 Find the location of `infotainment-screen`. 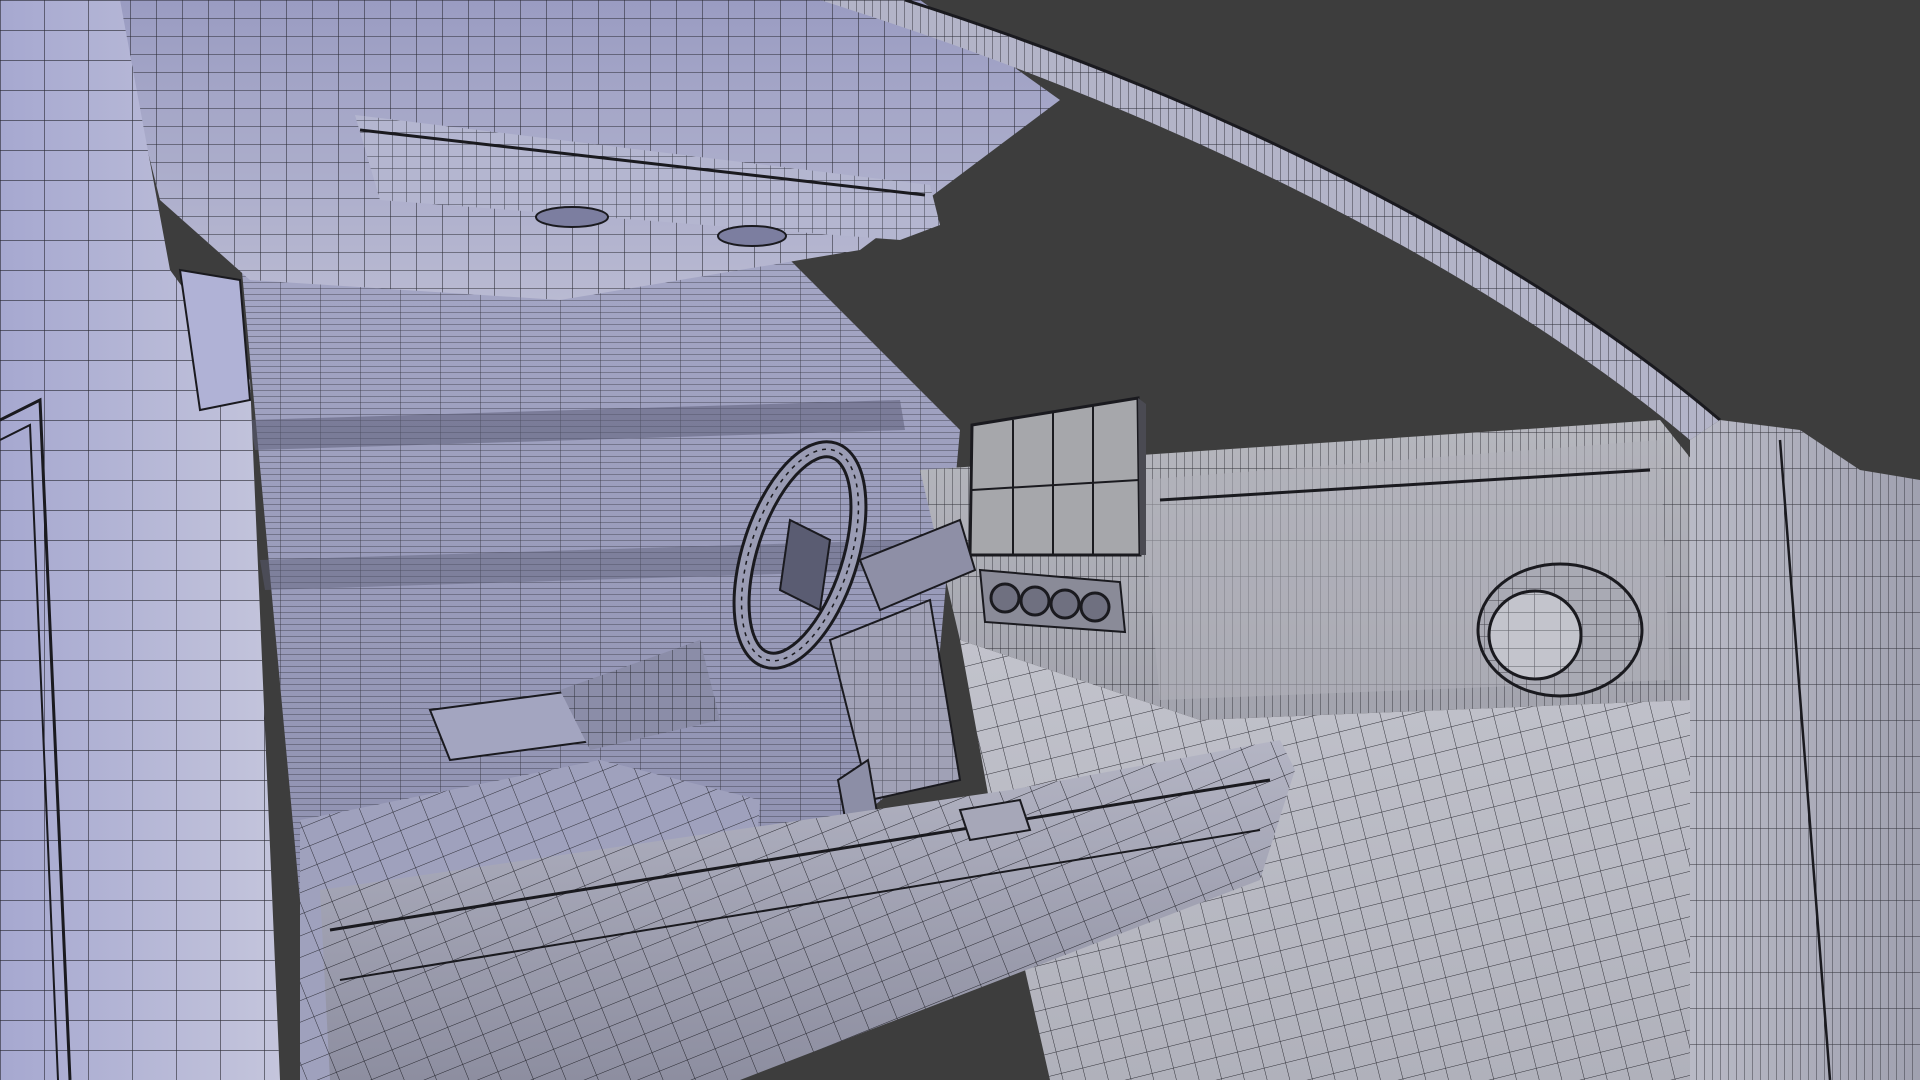

infotainment-screen is located at coordinates (1057, 476).